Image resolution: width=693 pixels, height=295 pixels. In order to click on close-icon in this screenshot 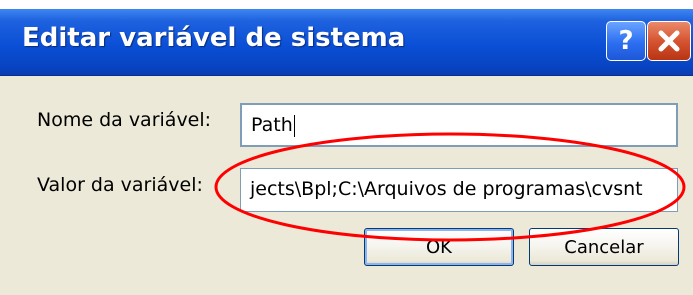, I will do `click(669, 41)`.